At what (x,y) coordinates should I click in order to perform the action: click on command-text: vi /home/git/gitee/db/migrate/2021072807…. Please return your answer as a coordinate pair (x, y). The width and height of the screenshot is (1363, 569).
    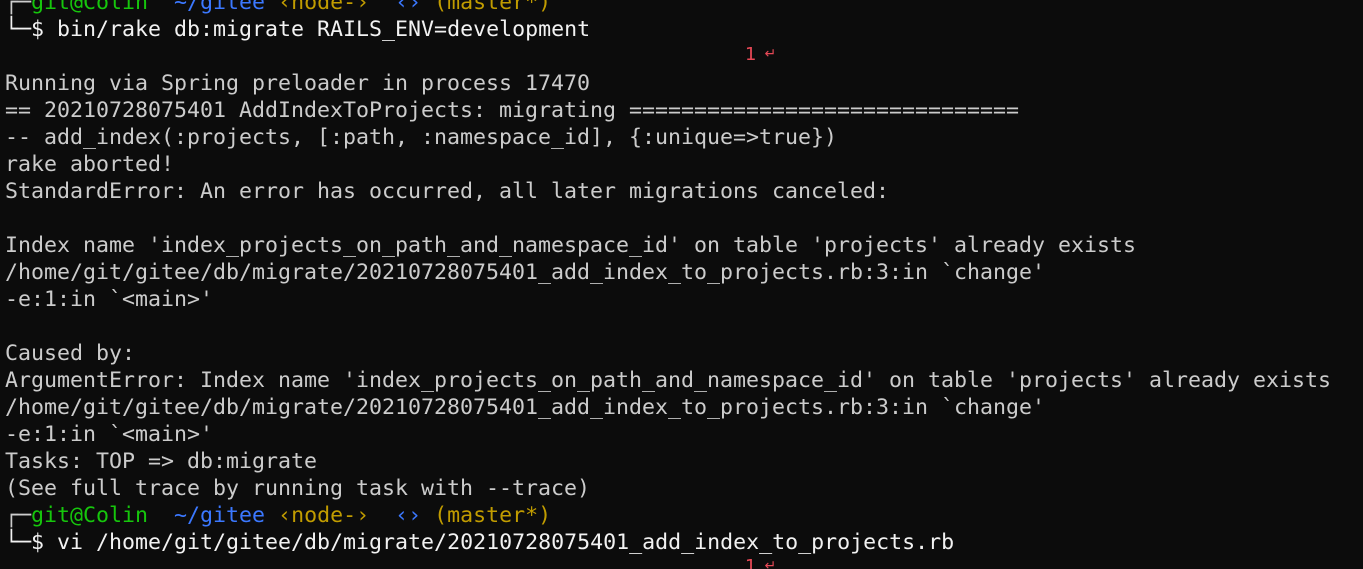
    Looking at the image, I should click on (506, 542).